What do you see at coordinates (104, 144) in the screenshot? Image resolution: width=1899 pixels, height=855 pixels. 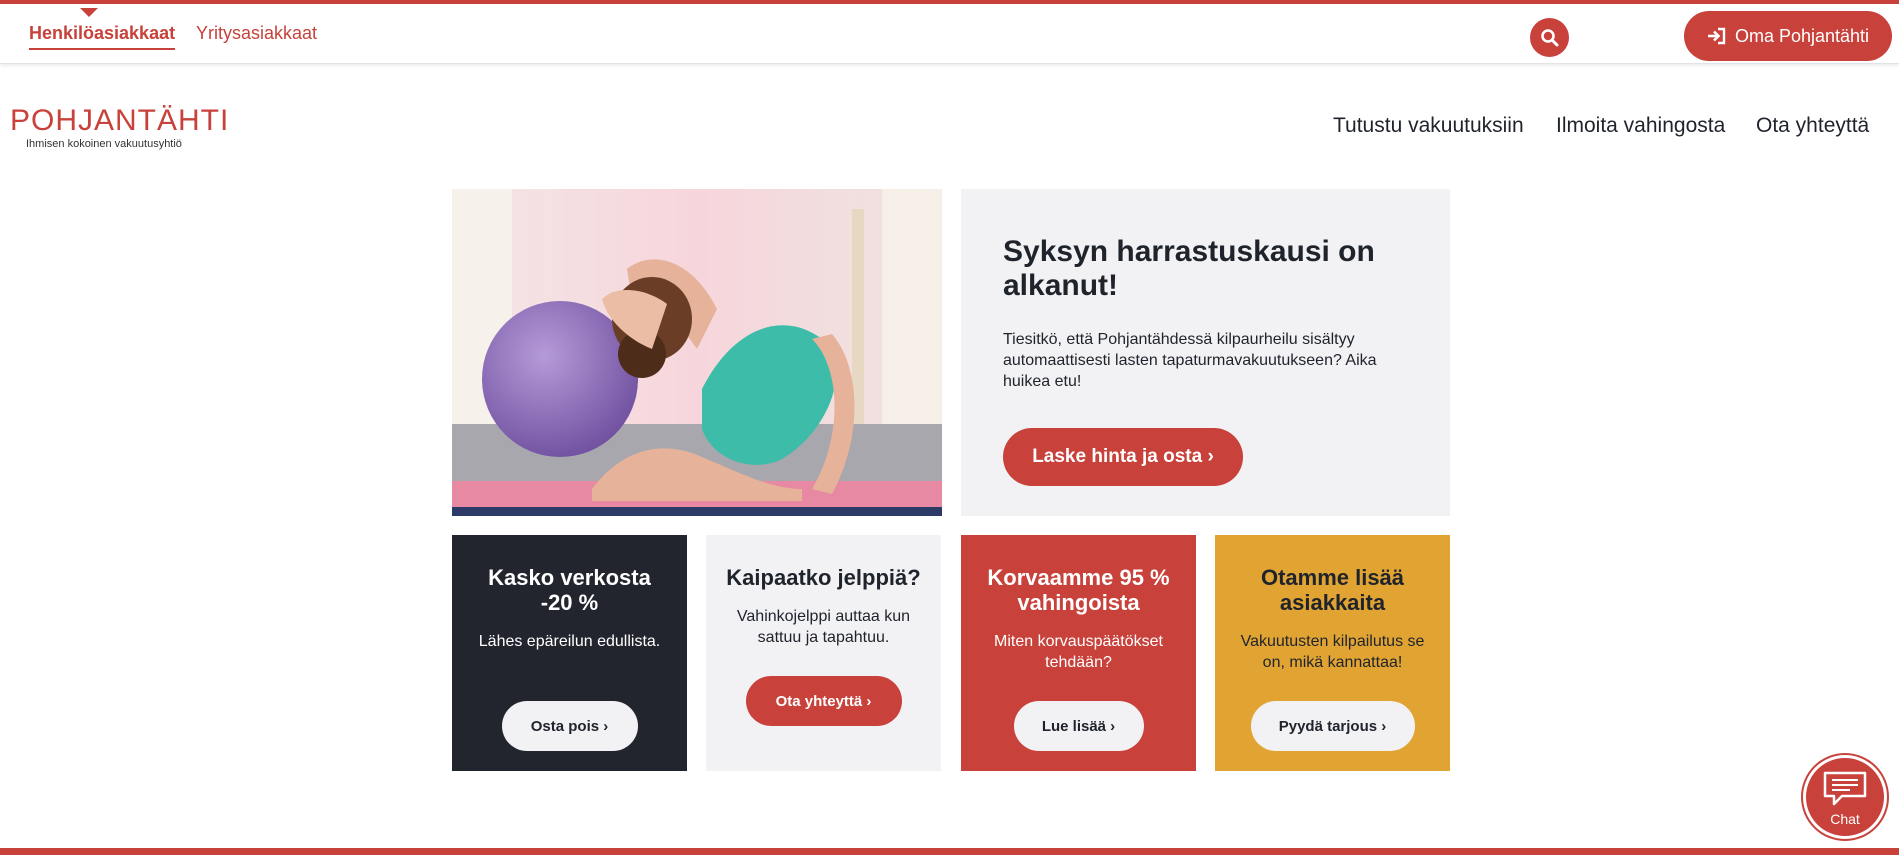 I see `logo-tagline: Ihmisen kokoinen vakuutusyhtiö` at bounding box center [104, 144].